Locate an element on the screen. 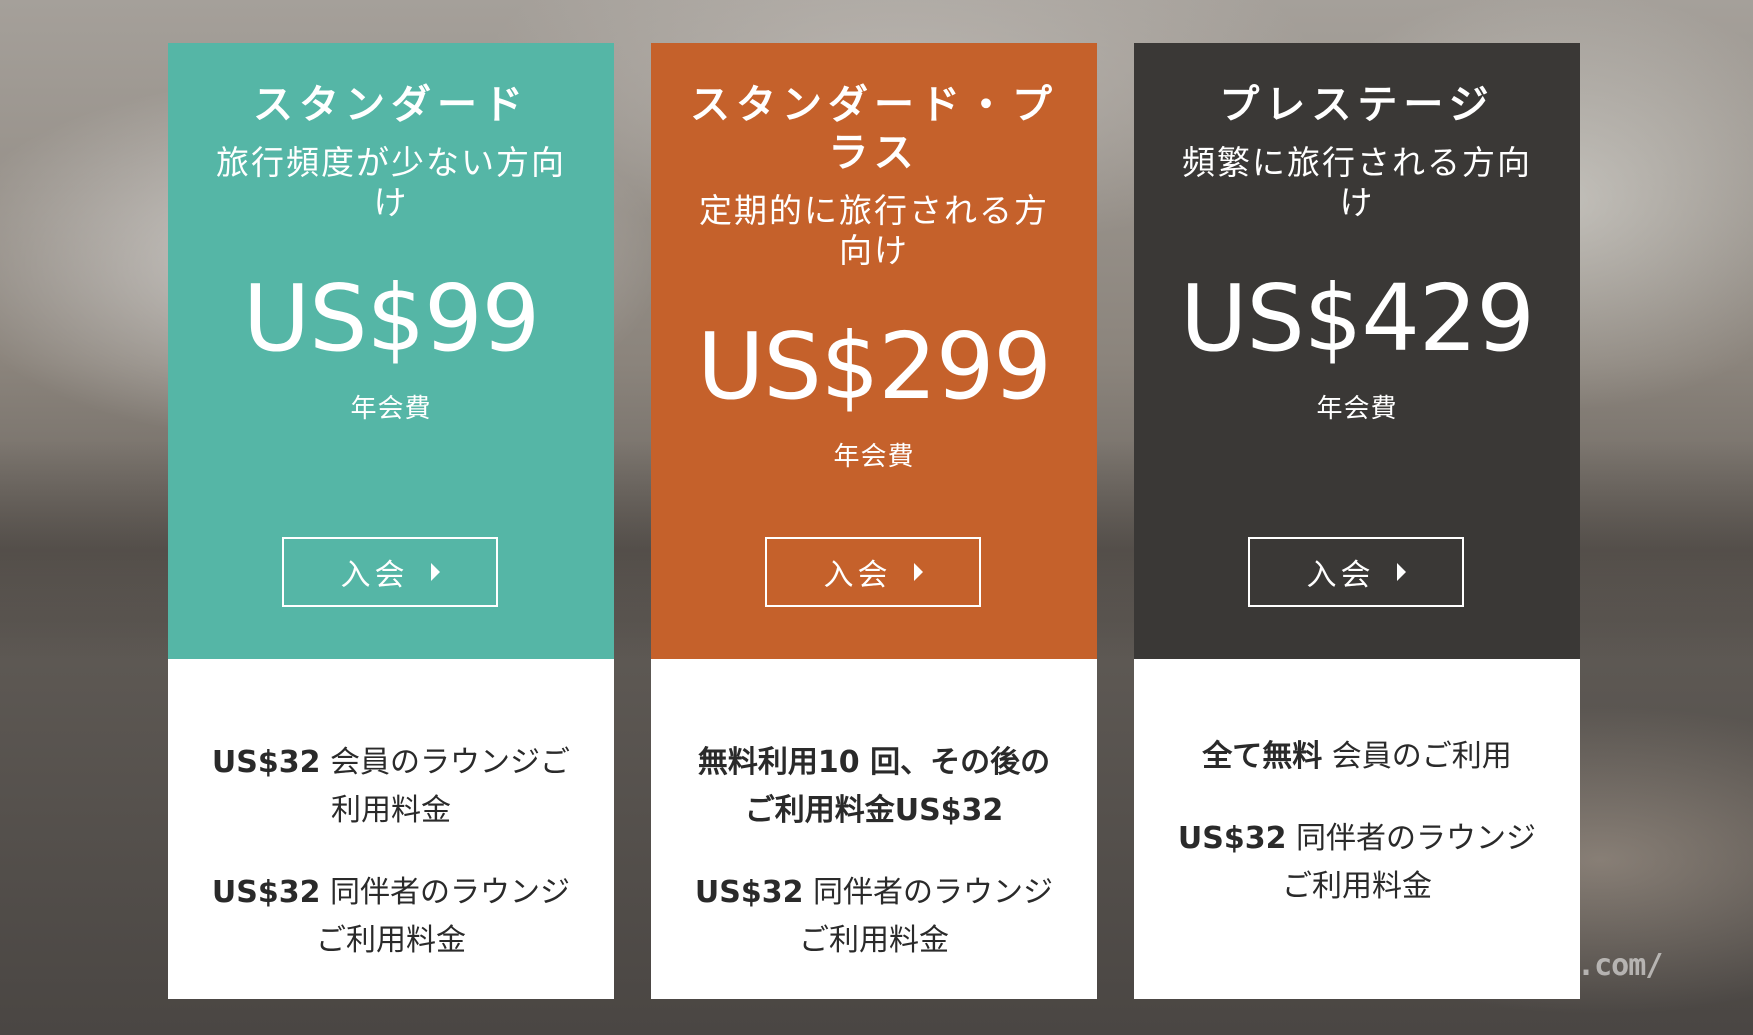 The width and height of the screenshot is (1753, 1035). plan-benefits: US$32 会員のラウンジご利用料金 US$32 同伴者のラウンジご利用料金 is located at coordinates (391, 829).